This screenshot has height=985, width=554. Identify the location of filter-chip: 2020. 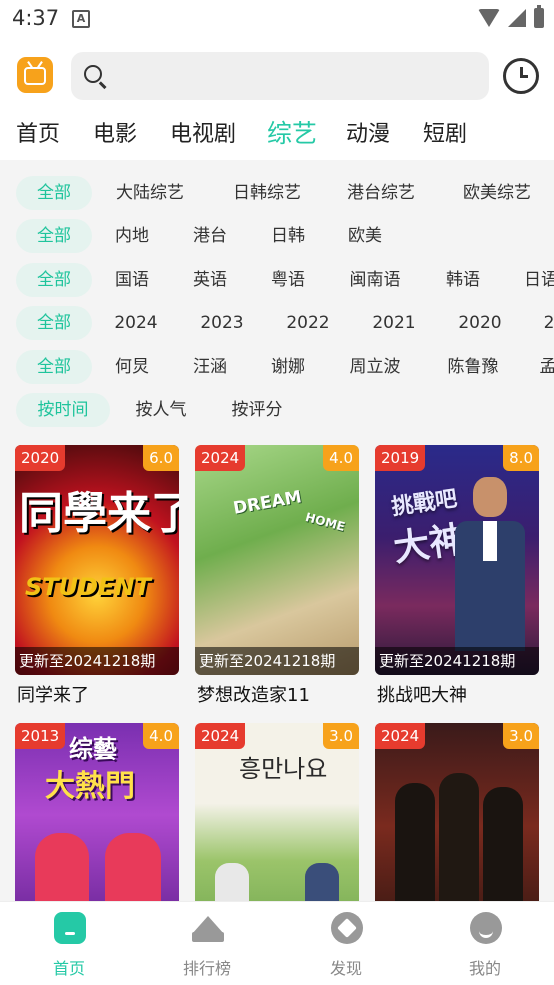
(480, 323).